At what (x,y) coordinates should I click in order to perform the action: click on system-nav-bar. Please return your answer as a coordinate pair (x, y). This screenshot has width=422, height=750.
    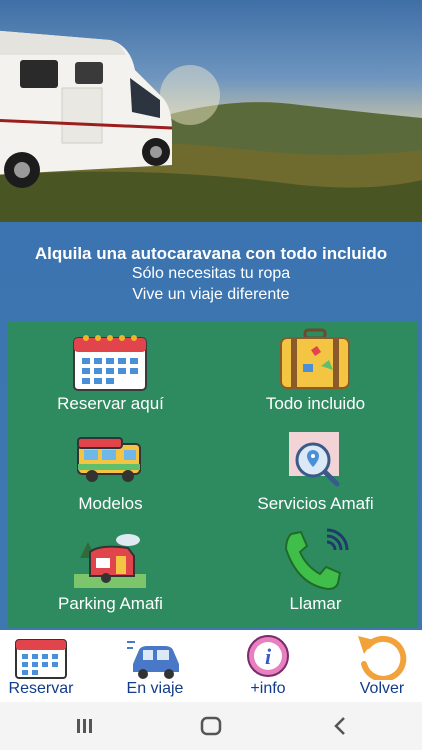
    Looking at the image, I should click on (211, 726).